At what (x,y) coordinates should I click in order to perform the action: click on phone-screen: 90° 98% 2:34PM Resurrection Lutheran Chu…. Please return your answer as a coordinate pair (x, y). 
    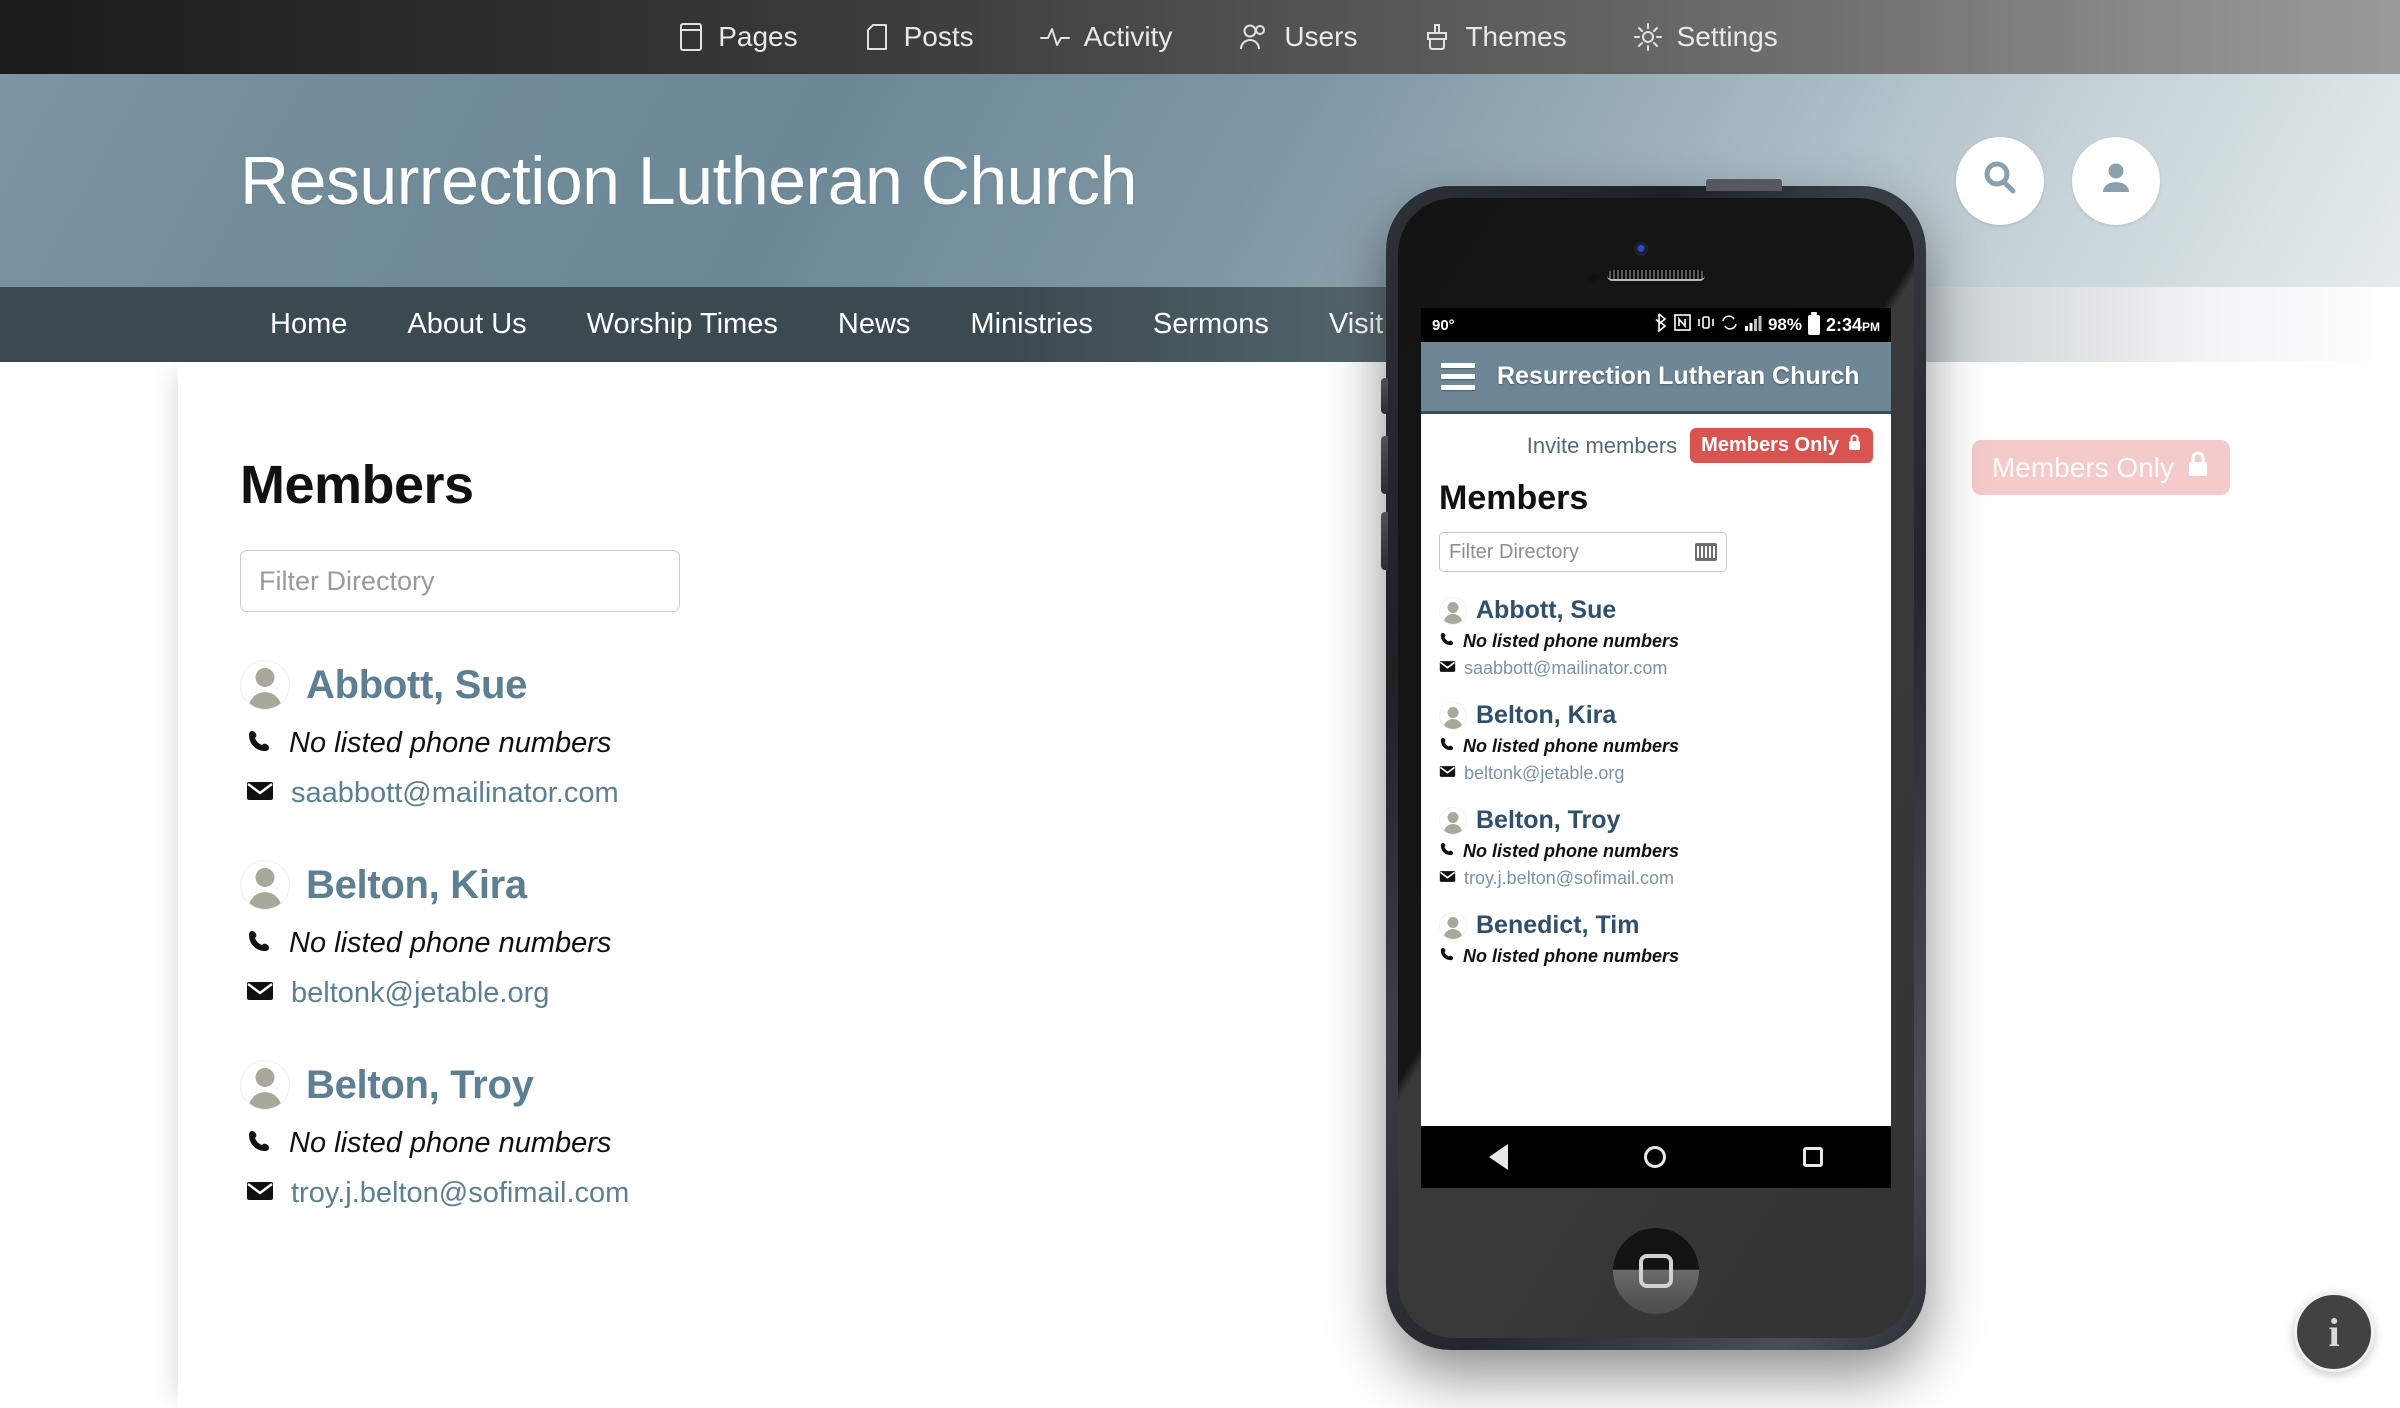
    Looking at the image, I should click on (1656, 748).